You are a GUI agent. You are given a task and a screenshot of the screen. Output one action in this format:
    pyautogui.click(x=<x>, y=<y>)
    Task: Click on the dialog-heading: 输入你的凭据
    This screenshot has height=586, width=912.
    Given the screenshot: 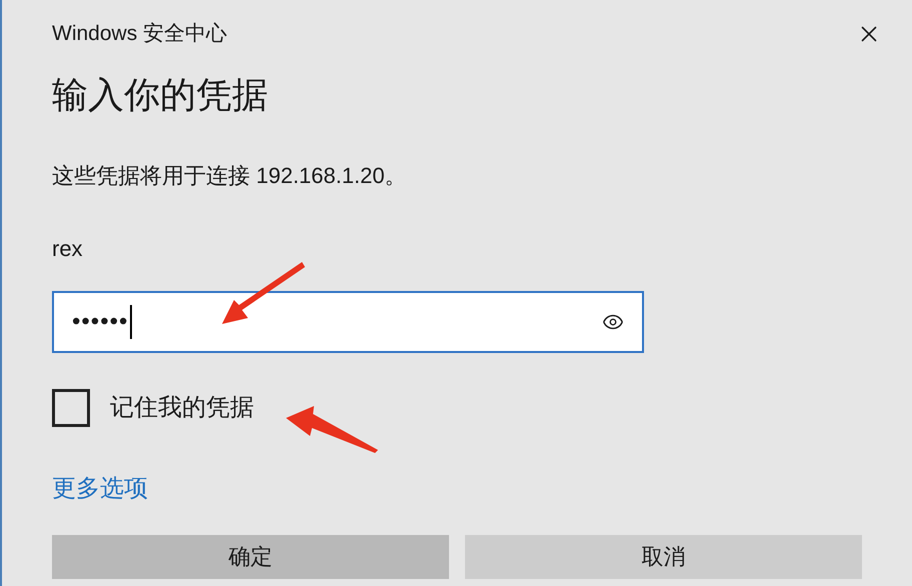 What is the action you would take?
    pyautogui.click(x=160, y=94)
    